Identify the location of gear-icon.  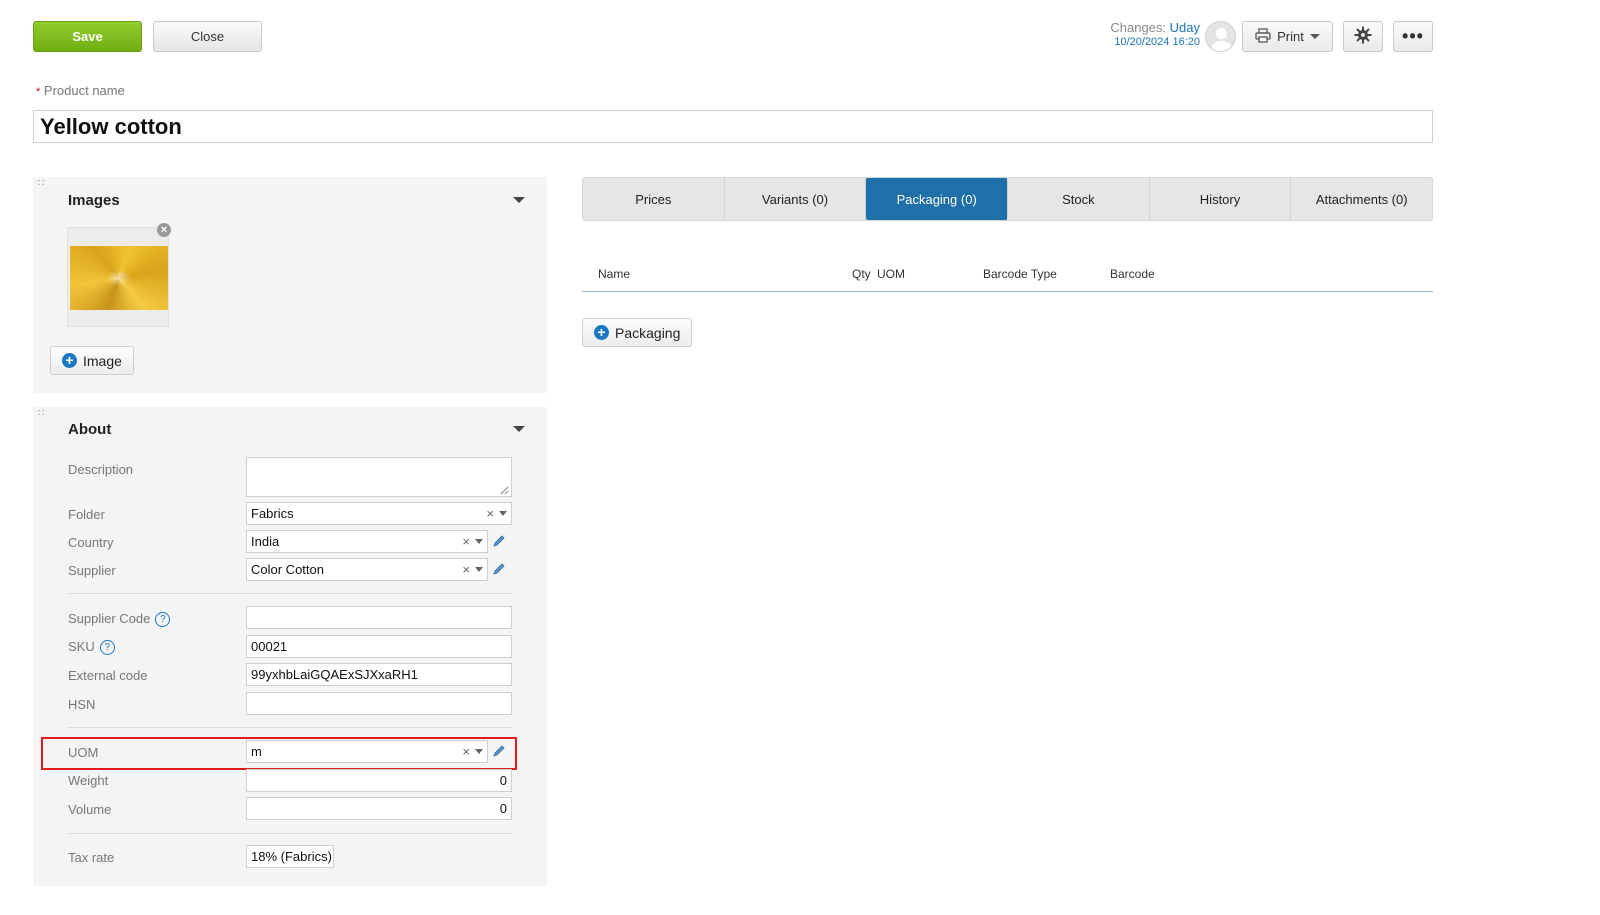
(1363, 36).